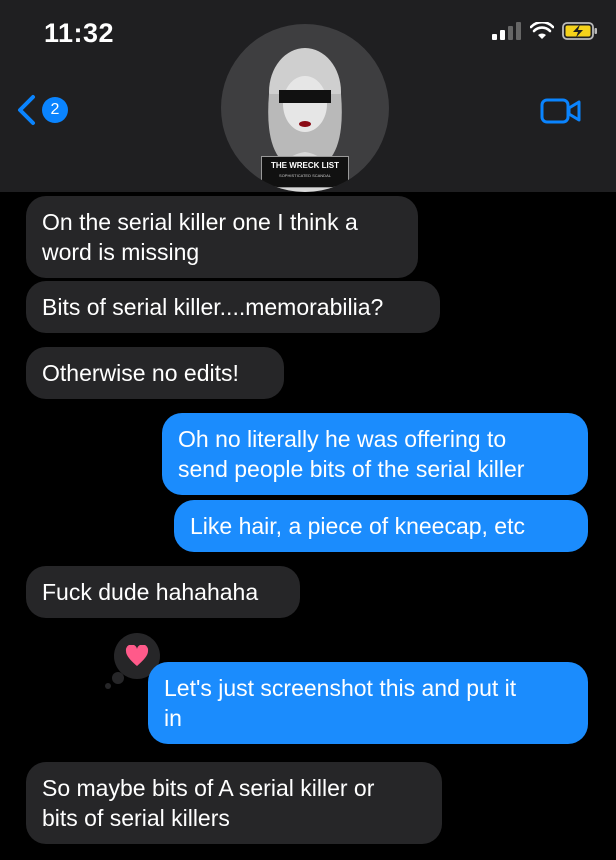 The image size is (616, 860). Describe the element at coordinates (560, 111) in the screenshot. I see `video-camera-icon` at that location.